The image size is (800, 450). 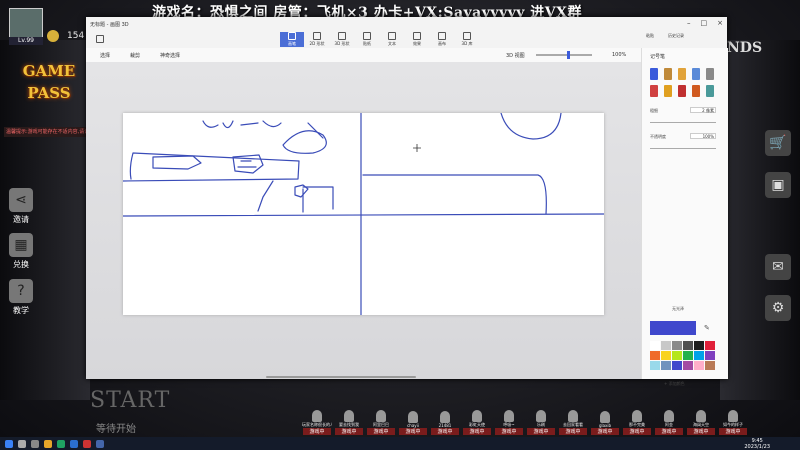 What do you see at coordinates (683, 122) in the screenshot?
I see `thickness-slider` at bounding box center [683, 122].